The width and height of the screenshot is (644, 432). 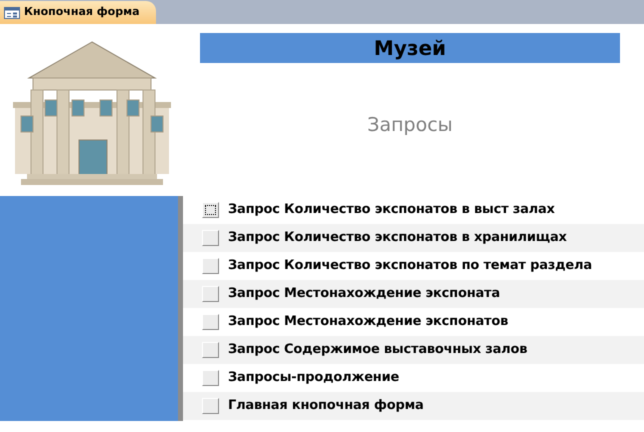 I want to click on menu-item-label: Запрос Содержимое выставочных залов, so click(x=378, y=350).